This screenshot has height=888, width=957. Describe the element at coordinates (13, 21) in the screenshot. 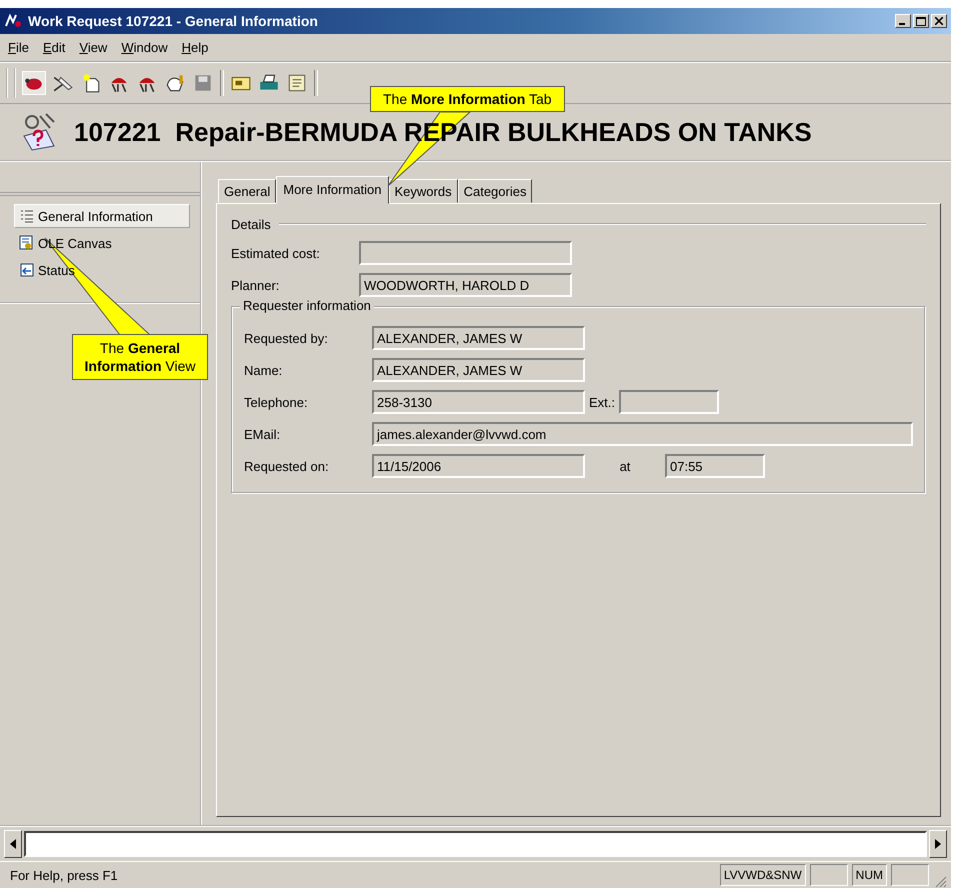

I see `app-icon` at that location.